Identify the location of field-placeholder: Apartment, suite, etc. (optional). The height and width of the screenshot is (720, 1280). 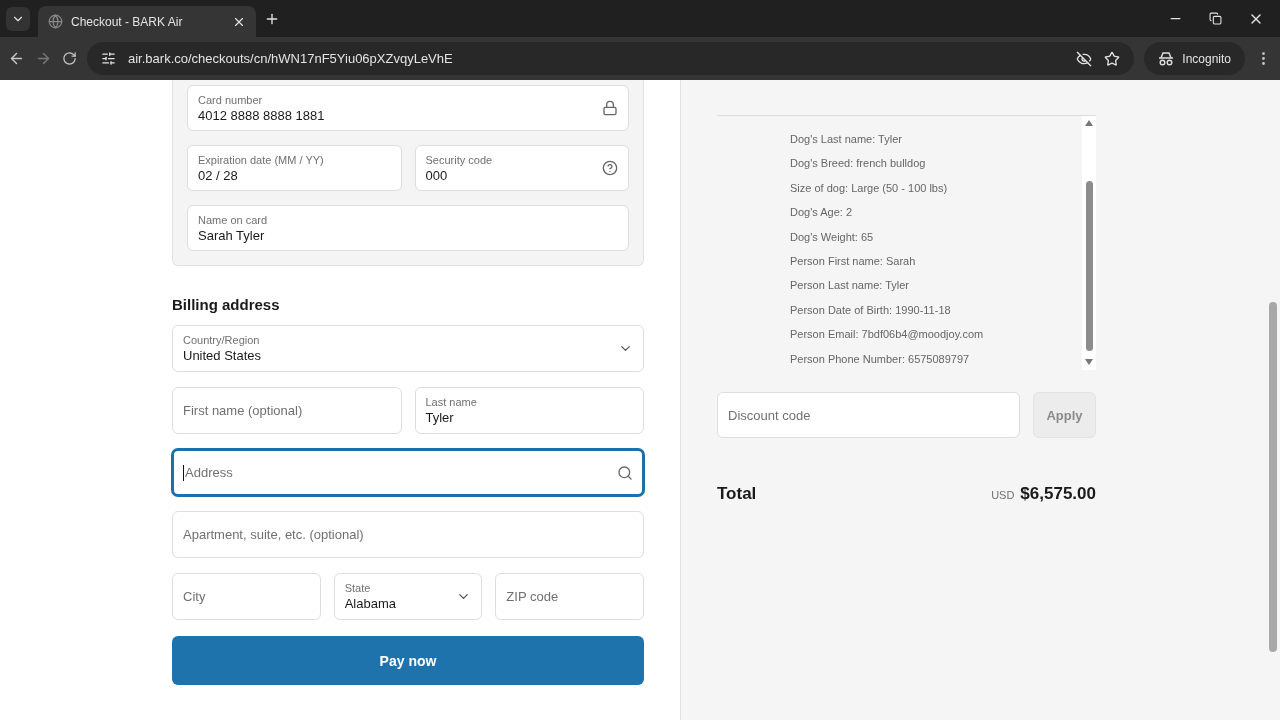
(274, 534).